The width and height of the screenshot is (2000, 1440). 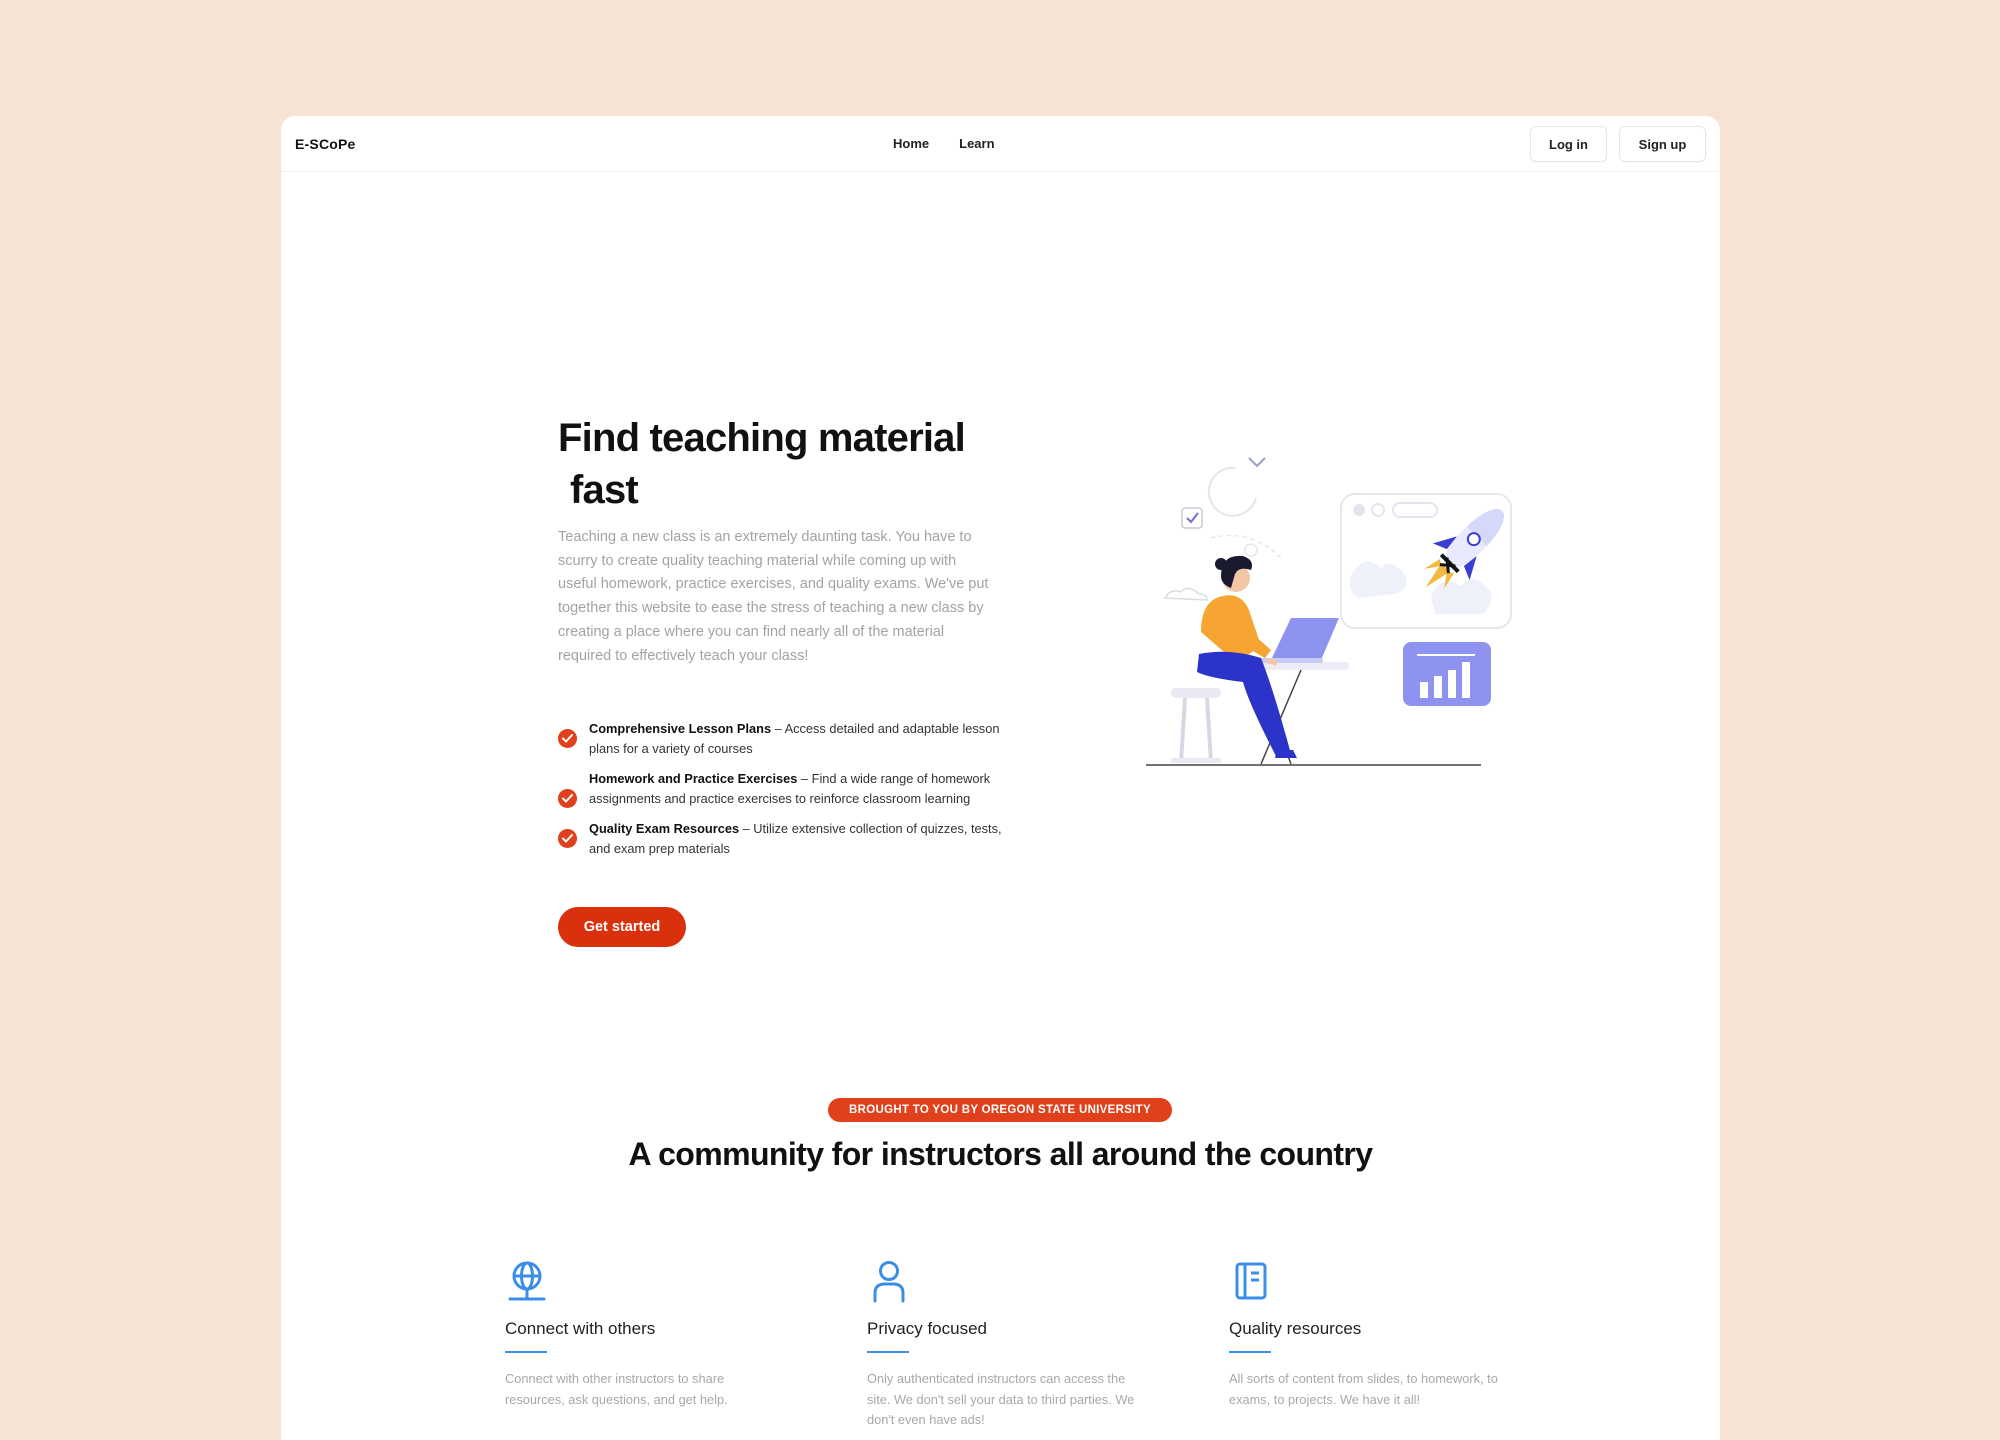 I want to click on hero-title-line1: Find teaching material, so click(x=762, y=438).